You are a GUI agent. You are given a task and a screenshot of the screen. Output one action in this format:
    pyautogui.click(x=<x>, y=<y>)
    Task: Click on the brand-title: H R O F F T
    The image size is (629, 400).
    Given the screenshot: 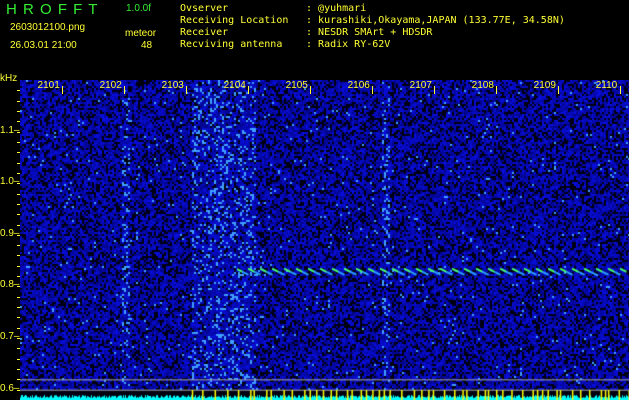 What is the action you would take?
    pyautogui.click(x=52, y=9)
    